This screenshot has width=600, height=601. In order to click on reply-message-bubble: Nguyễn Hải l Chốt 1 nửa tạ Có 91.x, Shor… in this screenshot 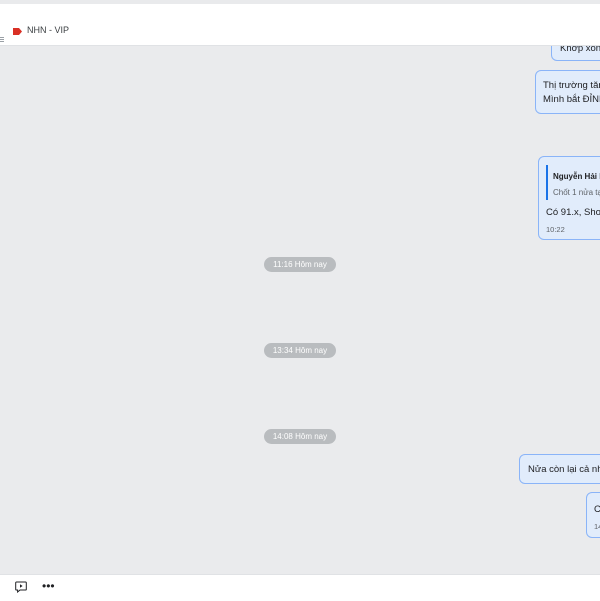, I will do `click(569, 198)`.